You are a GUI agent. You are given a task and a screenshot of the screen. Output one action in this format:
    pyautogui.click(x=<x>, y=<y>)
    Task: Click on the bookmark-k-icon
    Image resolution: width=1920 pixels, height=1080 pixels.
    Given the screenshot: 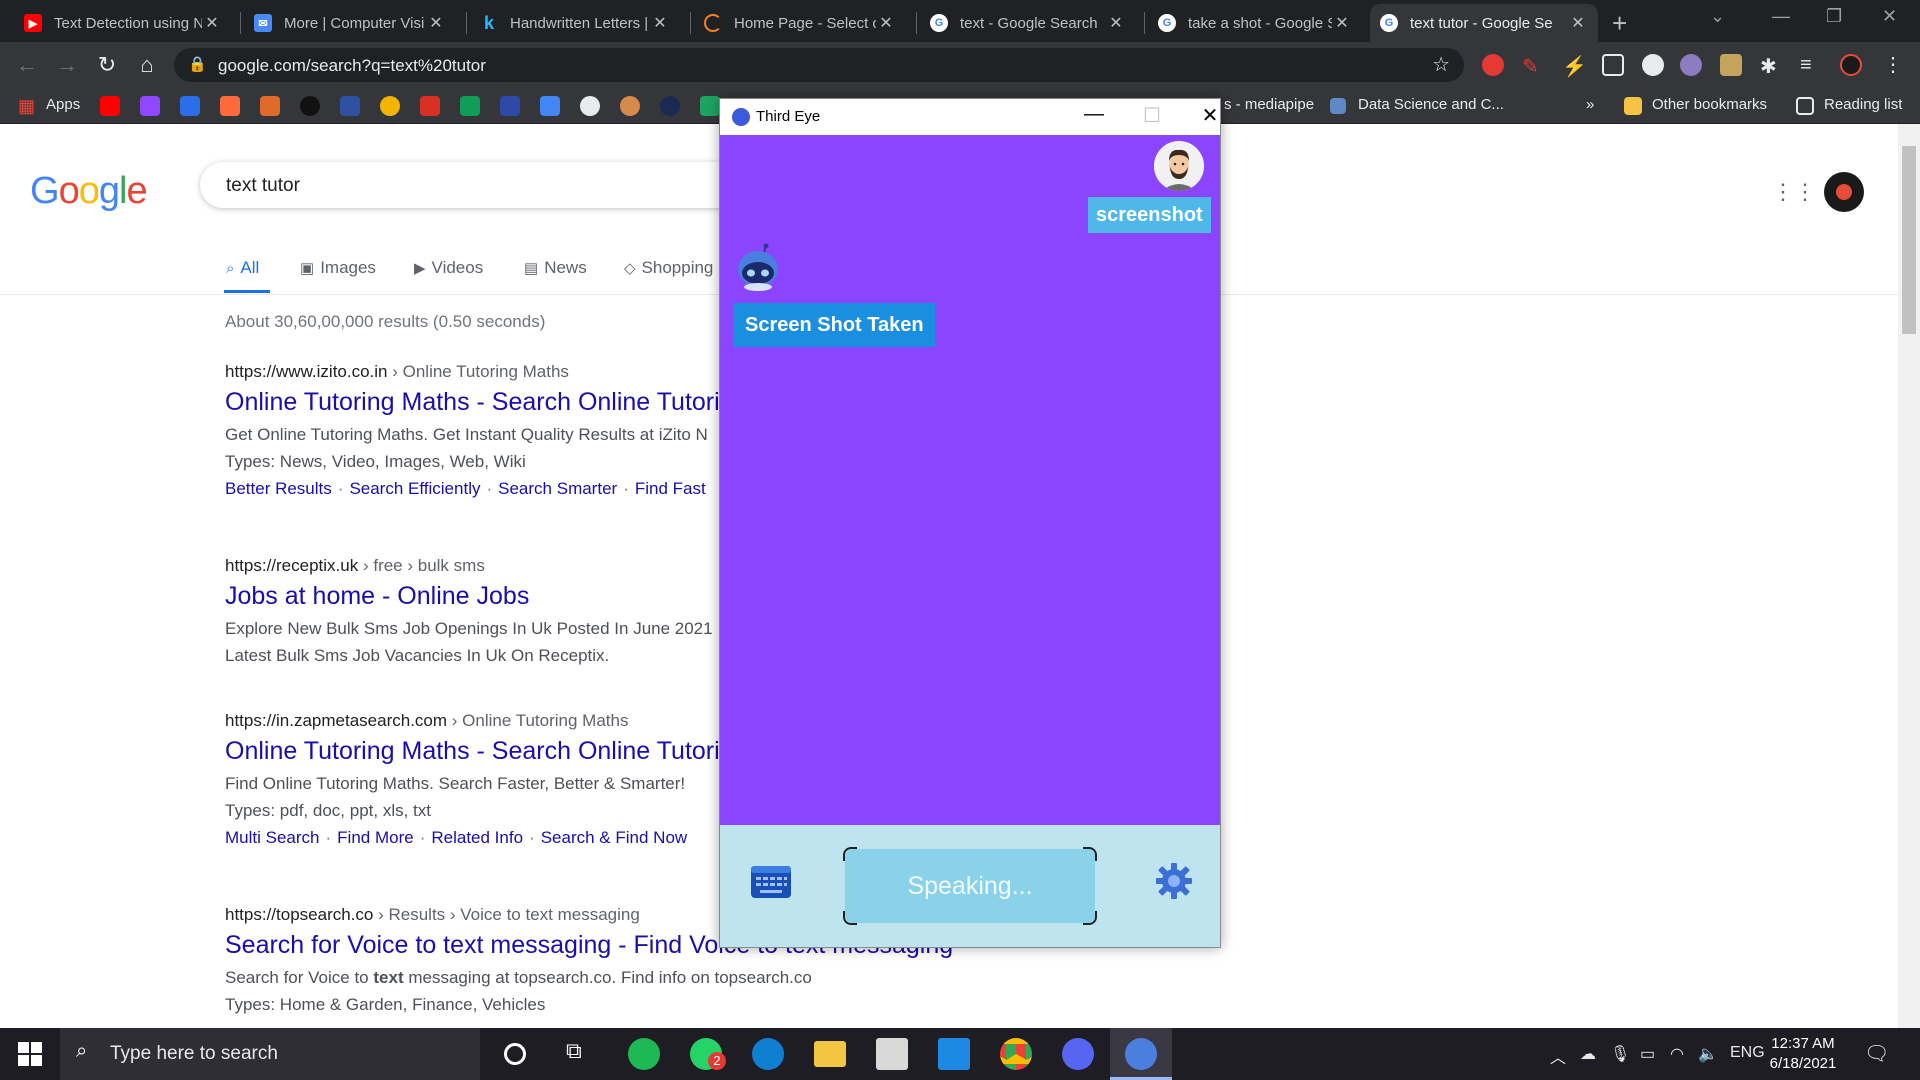 What is the action you would take?
    pyautogui.click(x=230, y=106)
    